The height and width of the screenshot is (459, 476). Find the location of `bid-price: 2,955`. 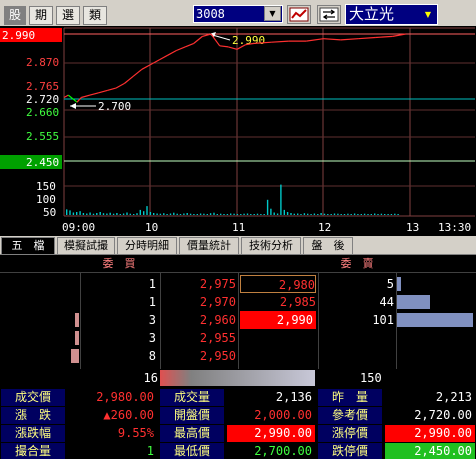

bid-price: 2,955 is located at coordinates (199, 338).